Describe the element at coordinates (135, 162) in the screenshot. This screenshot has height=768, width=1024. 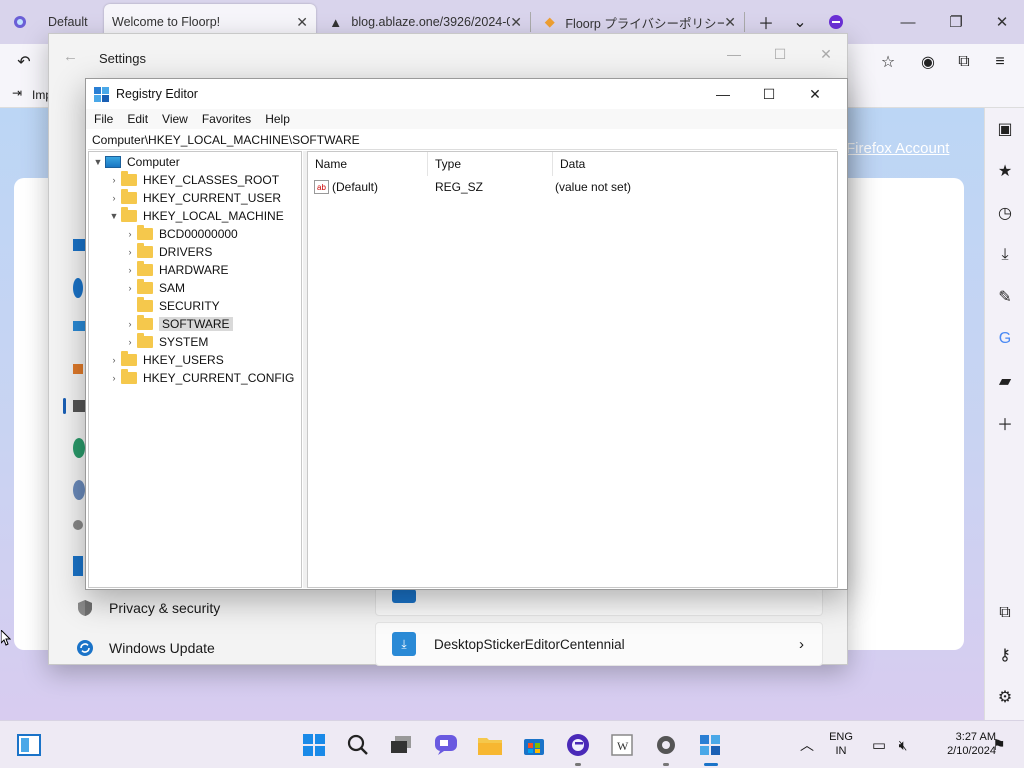
I see `tree-node-computer: ▼ Computer` at that location.